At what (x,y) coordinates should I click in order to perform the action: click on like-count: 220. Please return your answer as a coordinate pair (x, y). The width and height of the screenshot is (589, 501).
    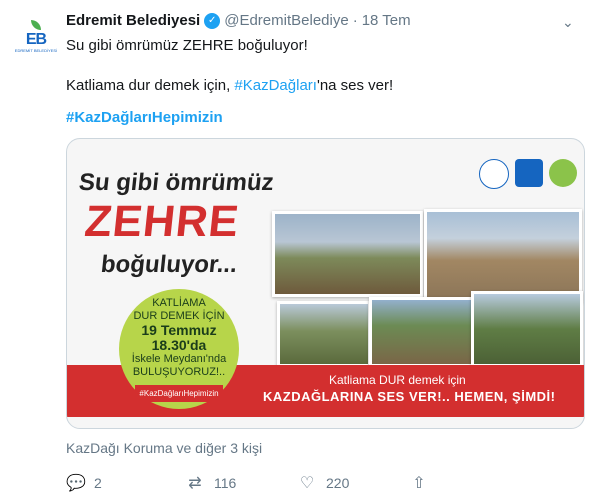
    Looking at the image, I should click on (338, 483).